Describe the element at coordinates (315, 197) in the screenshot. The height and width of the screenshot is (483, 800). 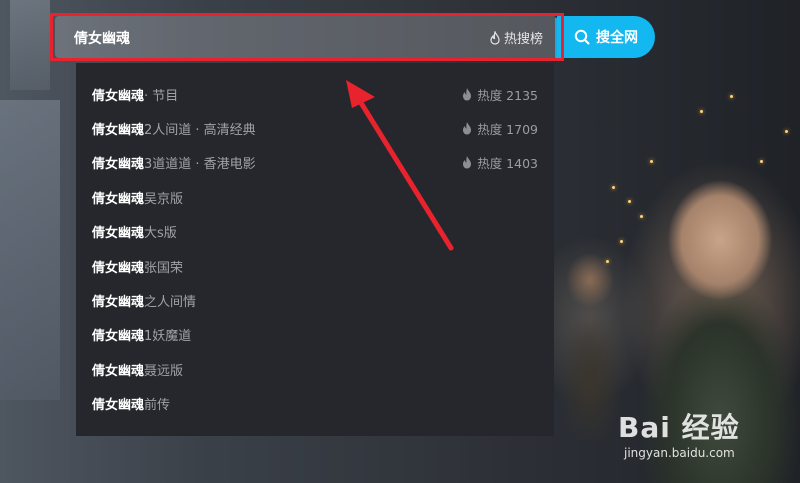
I see `suggestion-item: 倩女幽魂 吴京版` at that location.